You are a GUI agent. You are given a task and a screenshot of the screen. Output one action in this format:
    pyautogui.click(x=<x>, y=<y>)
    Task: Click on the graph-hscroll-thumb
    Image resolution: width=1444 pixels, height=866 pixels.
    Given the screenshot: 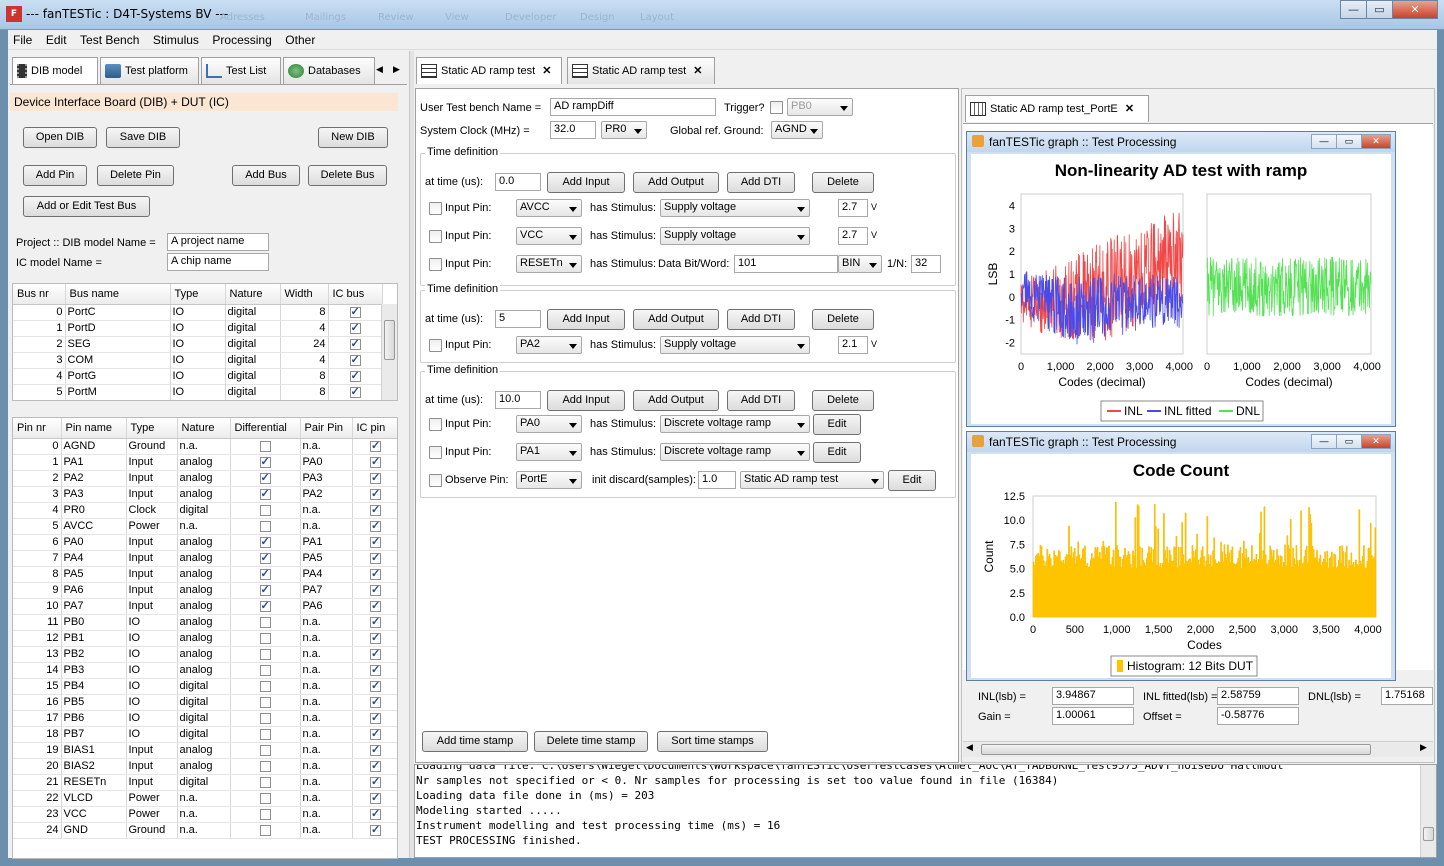 What is the action you would take?
    pyautogui.click(x=1176, y=749)
    